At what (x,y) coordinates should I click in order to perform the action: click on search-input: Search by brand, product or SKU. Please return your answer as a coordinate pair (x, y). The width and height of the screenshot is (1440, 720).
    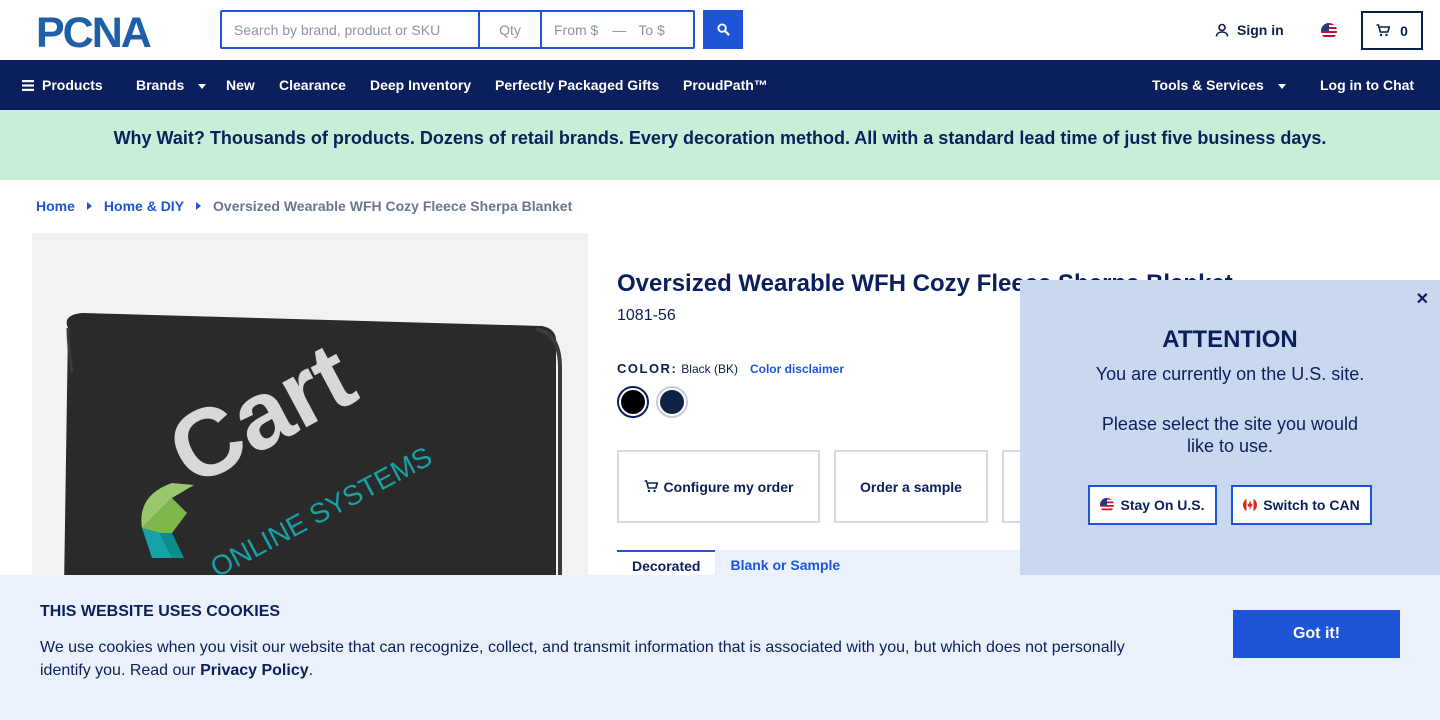
    Looking at the image, I should click on (351, 29).